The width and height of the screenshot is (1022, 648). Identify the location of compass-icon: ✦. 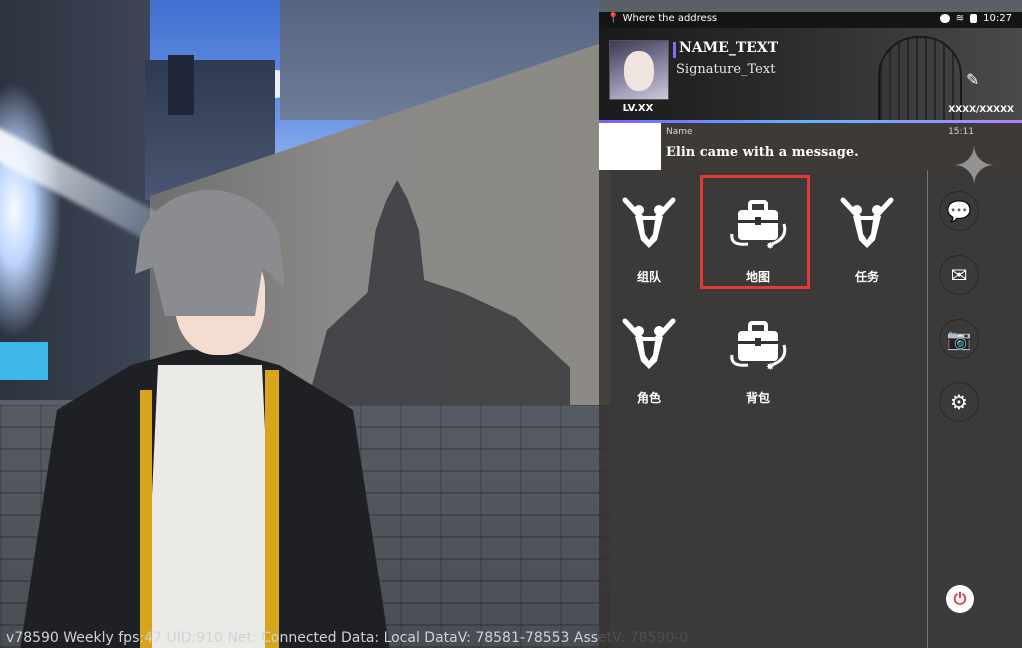
(974, 167).